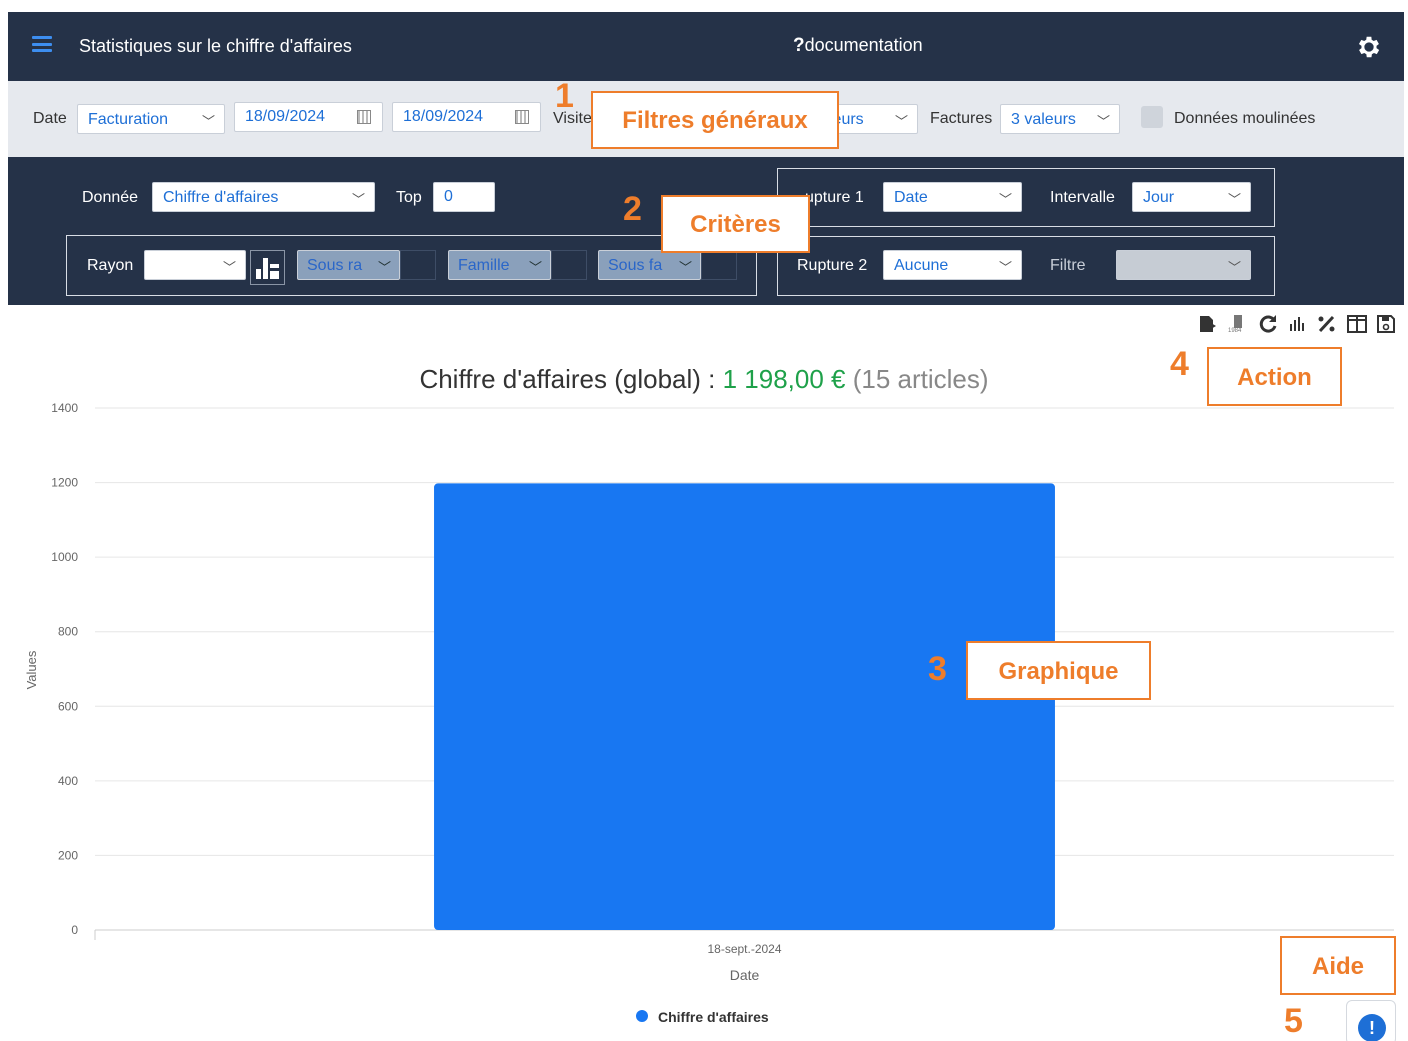 This screenshot has width=1408, height=1041. I want to click on annotation-filtres-generaux: Filtres généraux, so click(715, 120).